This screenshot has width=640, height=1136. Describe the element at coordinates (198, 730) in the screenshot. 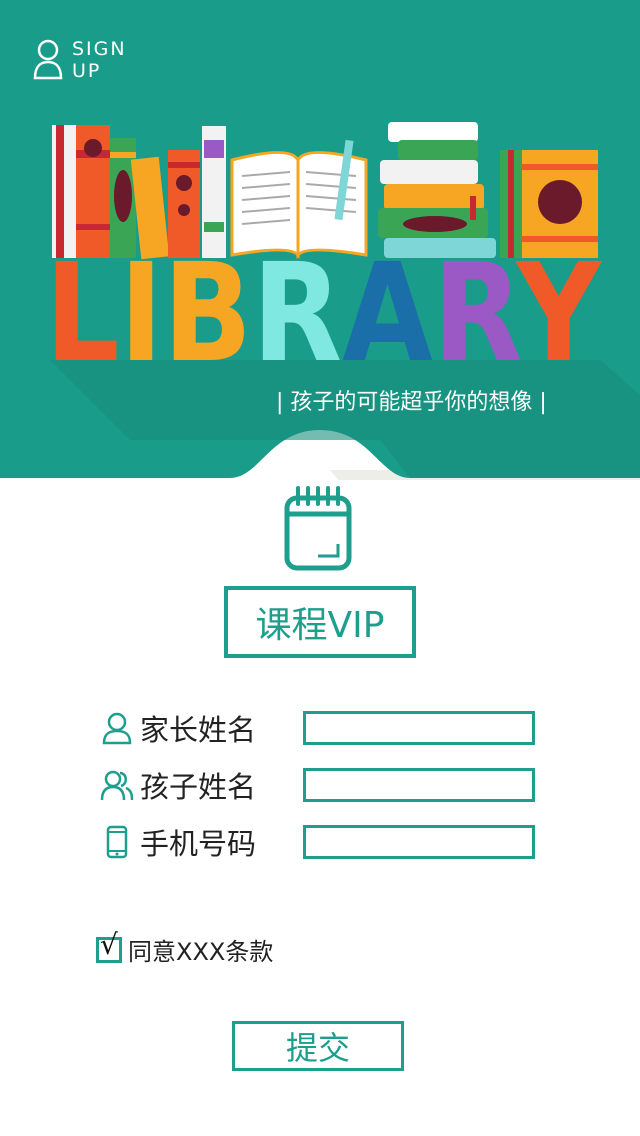

I see `parent-name-label: 家长姓名` at that location.